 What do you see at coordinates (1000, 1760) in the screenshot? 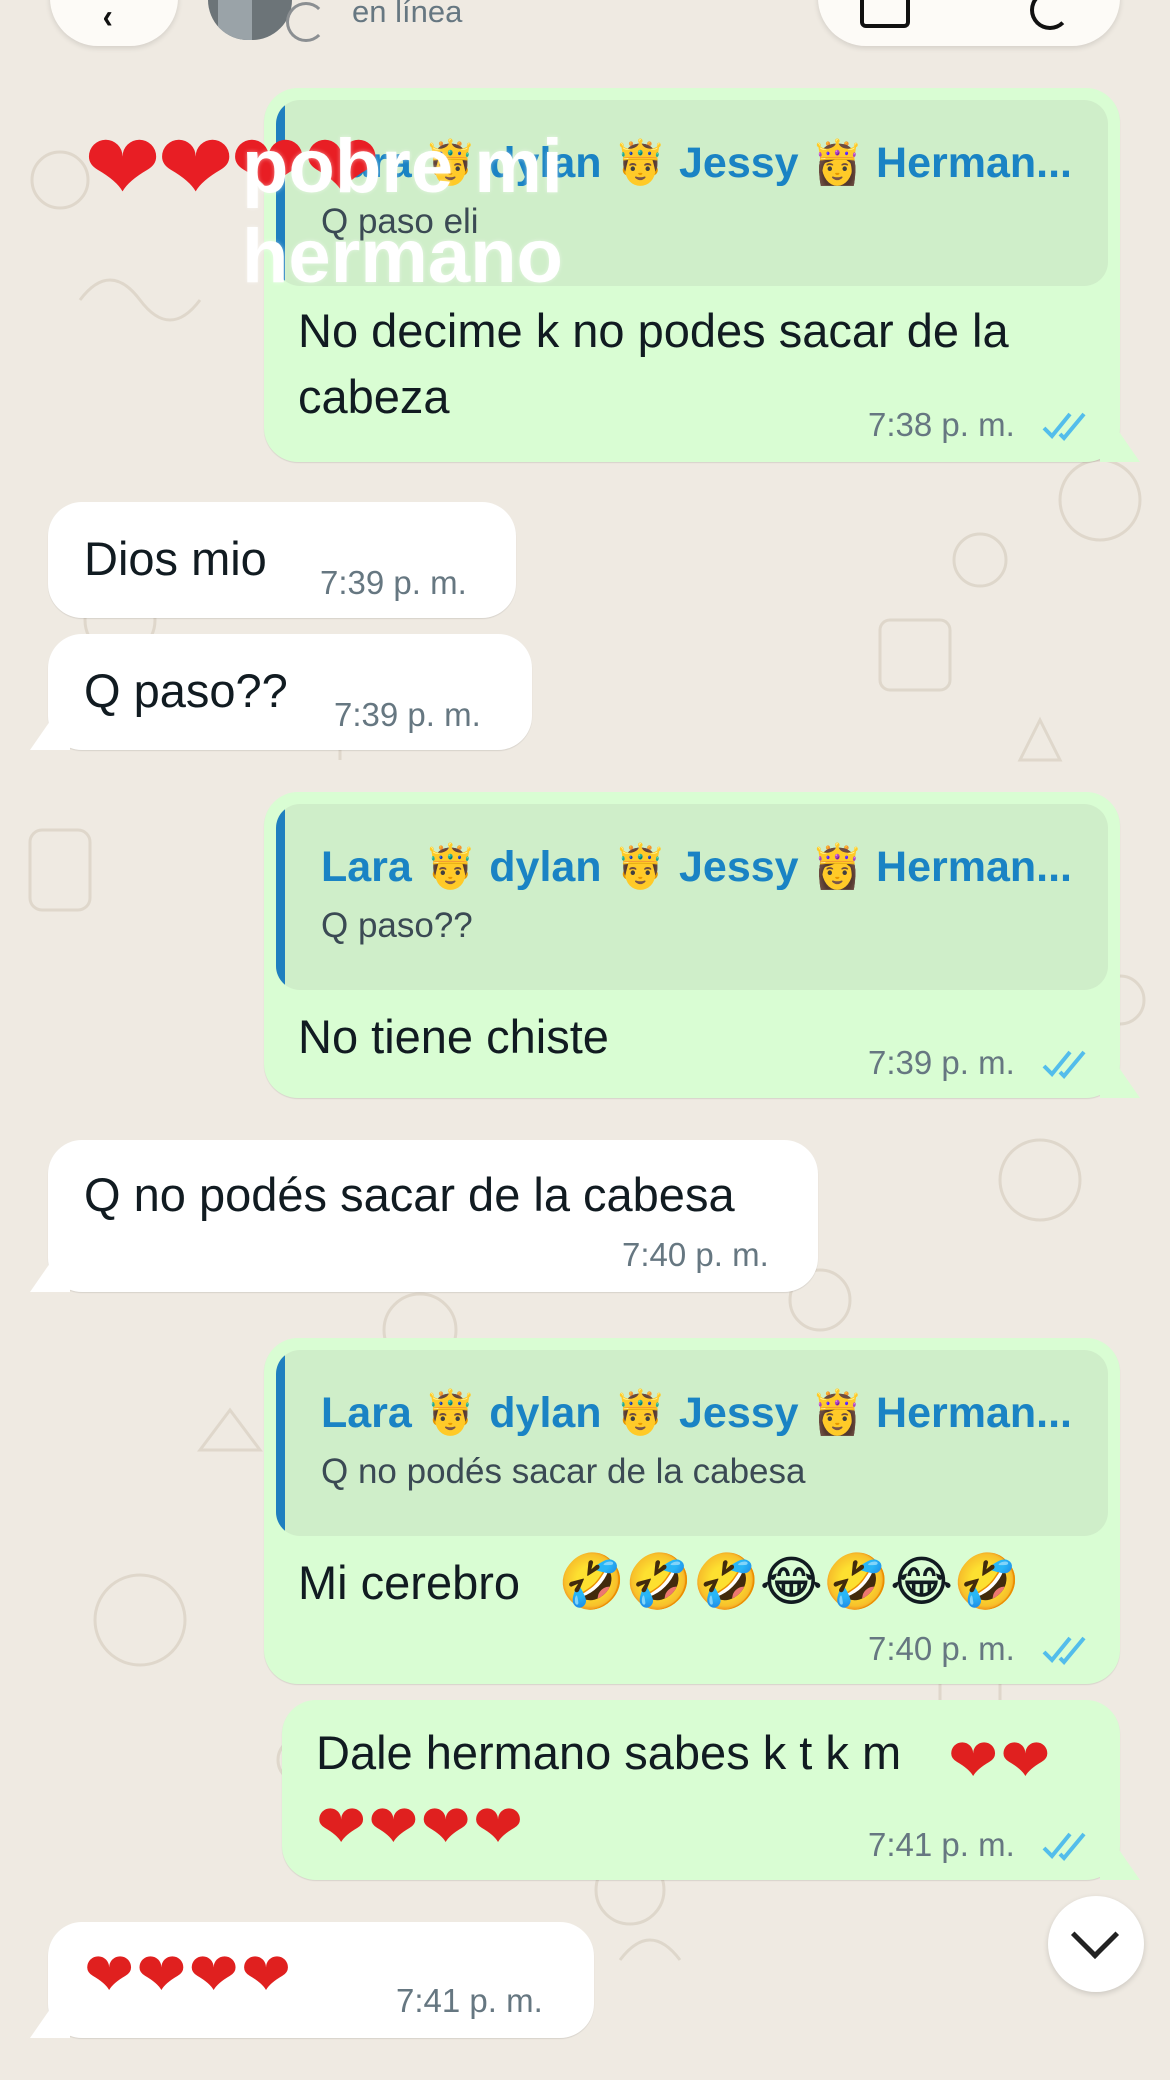
I see `hearts-inline: ❤❤` at bounding box center [1000, 1760].